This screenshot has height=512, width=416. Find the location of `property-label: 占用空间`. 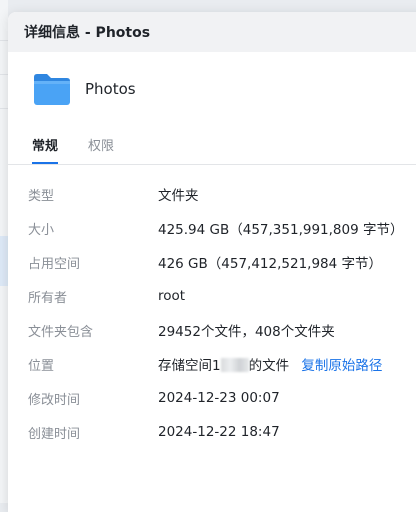

property-label: 占用空间 is located at coordinates (54, 264).